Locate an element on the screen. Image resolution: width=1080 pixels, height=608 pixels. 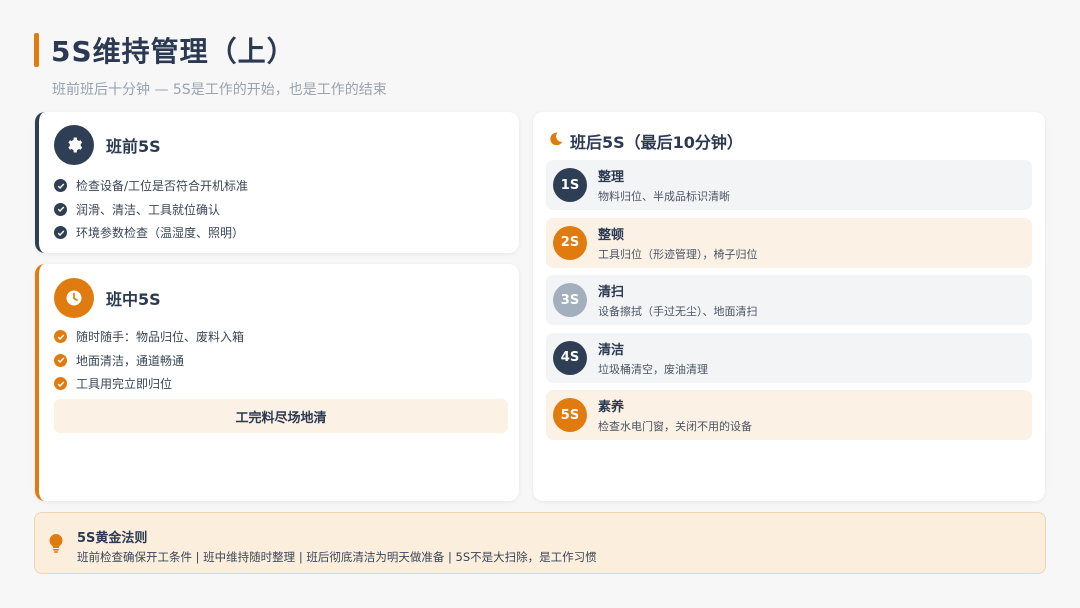
pre-shift-title: 班前5S is located at coordinates (133, 146).